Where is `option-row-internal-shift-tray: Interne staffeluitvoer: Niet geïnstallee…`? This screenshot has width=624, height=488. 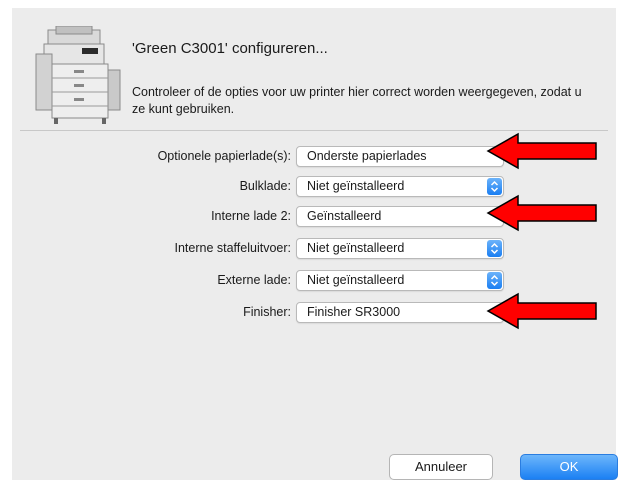
option-row-internal-shift-tray: Interne staffeluitvoer: Niet geïnstallee… is located at coordinates (314, 249).